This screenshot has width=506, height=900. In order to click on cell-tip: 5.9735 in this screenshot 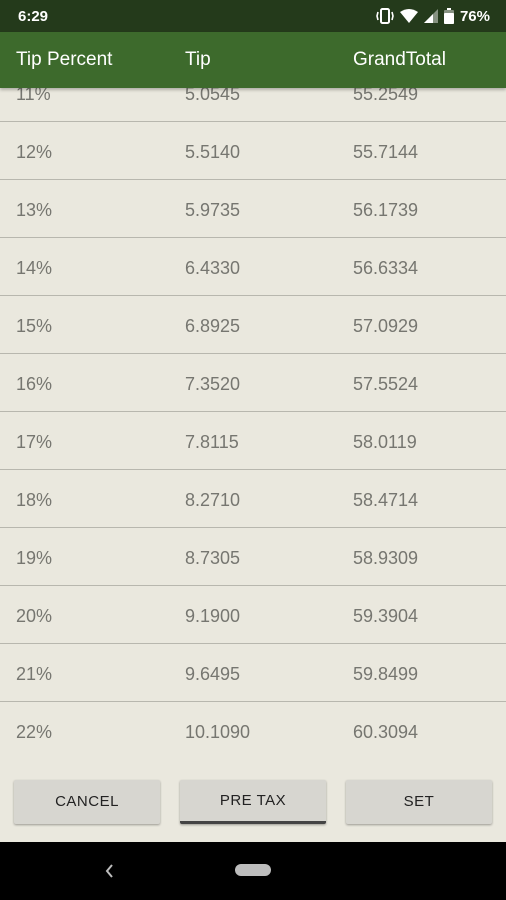, I will do `click(213, 210)`.